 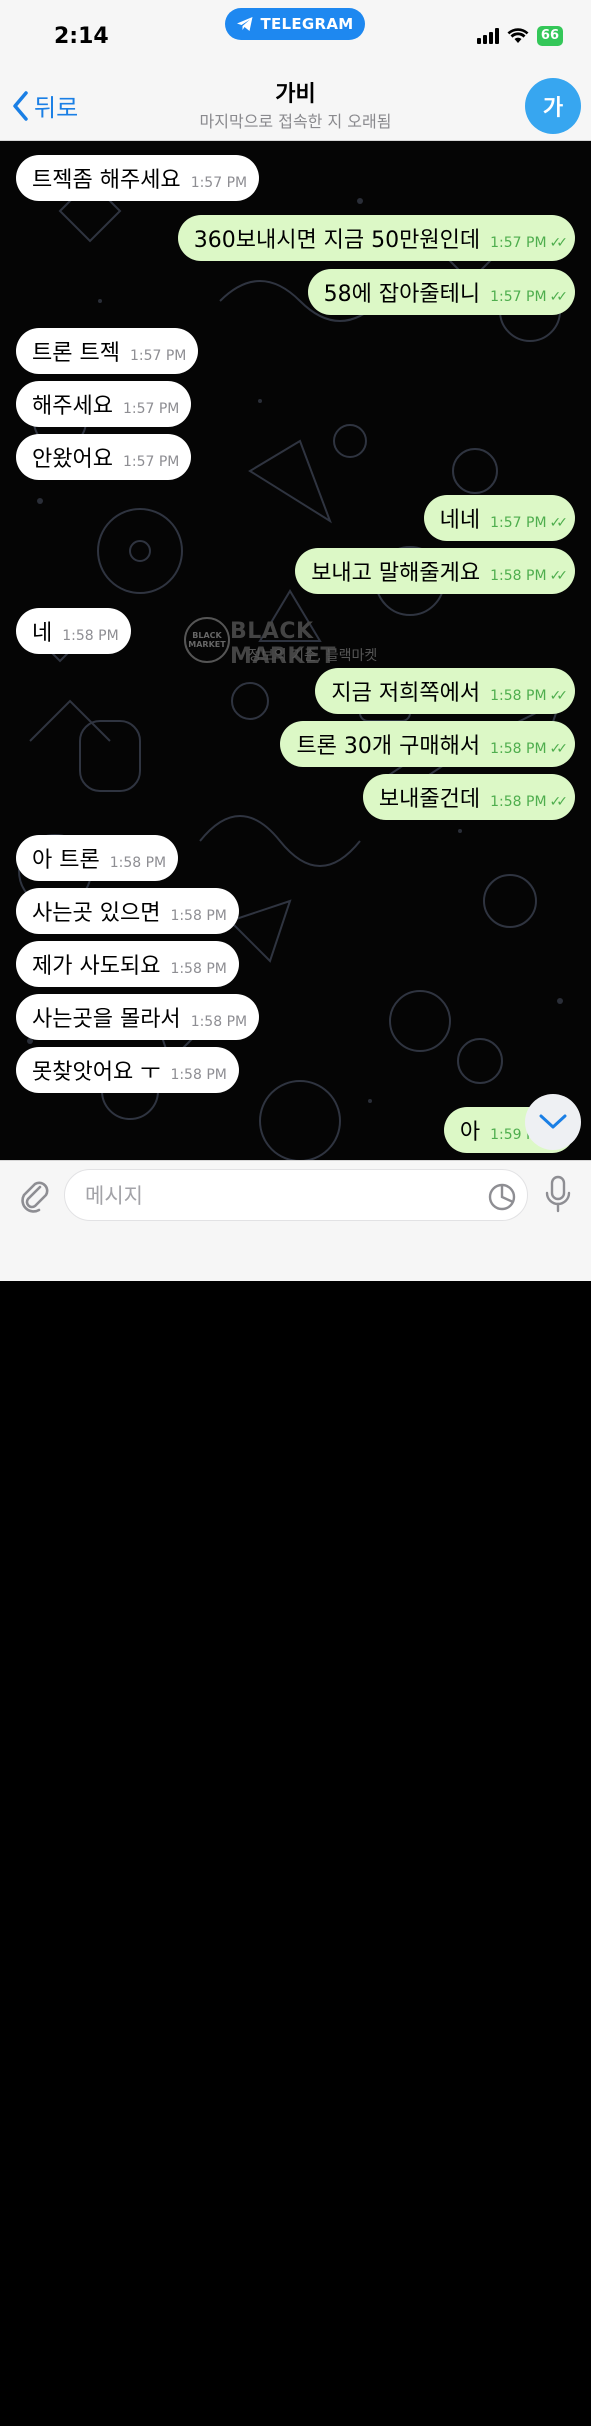 What do you see at coordinates (96, 966) in the screenshot?
I see `message-text: 제가 사도되요` at bounding box center [96, 966].